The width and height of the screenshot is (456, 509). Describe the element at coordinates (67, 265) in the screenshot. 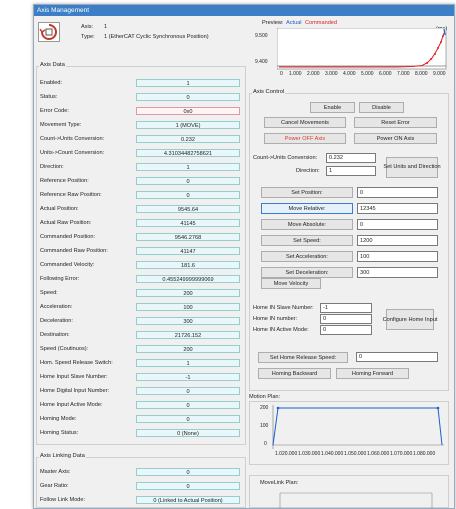

I see `axis-data-label: Commanded Velocity:` at that location.